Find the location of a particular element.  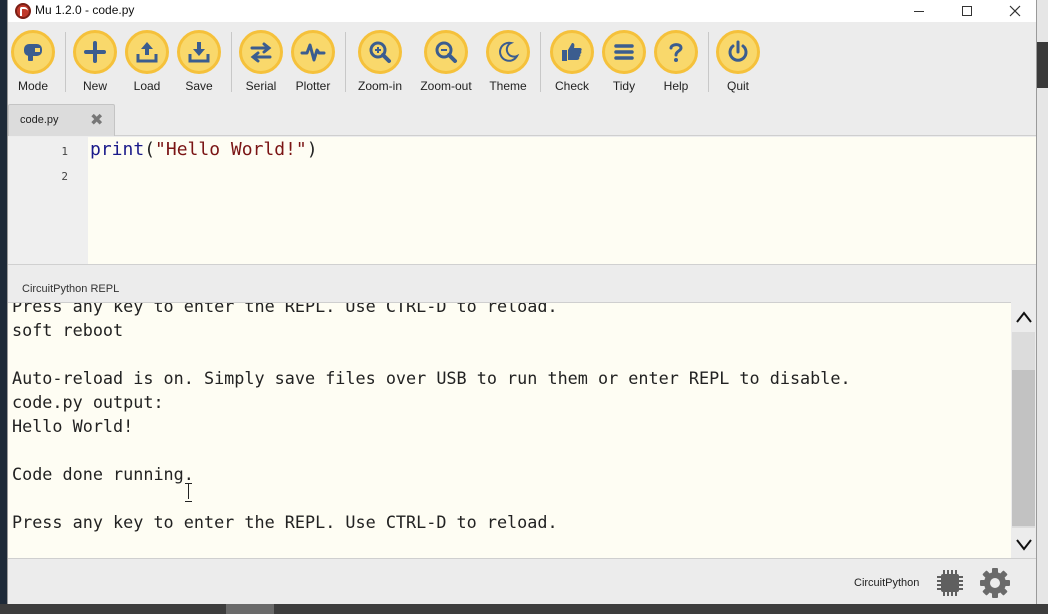

load-button-label: Load is located at coordinates (147, 86).